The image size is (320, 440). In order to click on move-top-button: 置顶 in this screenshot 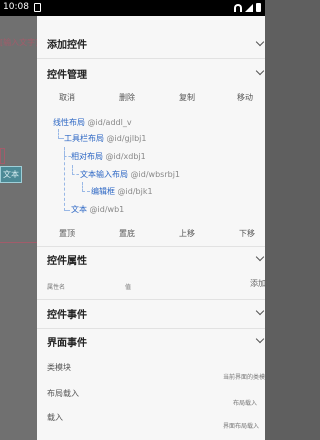, I will do `click(67, 233)`.